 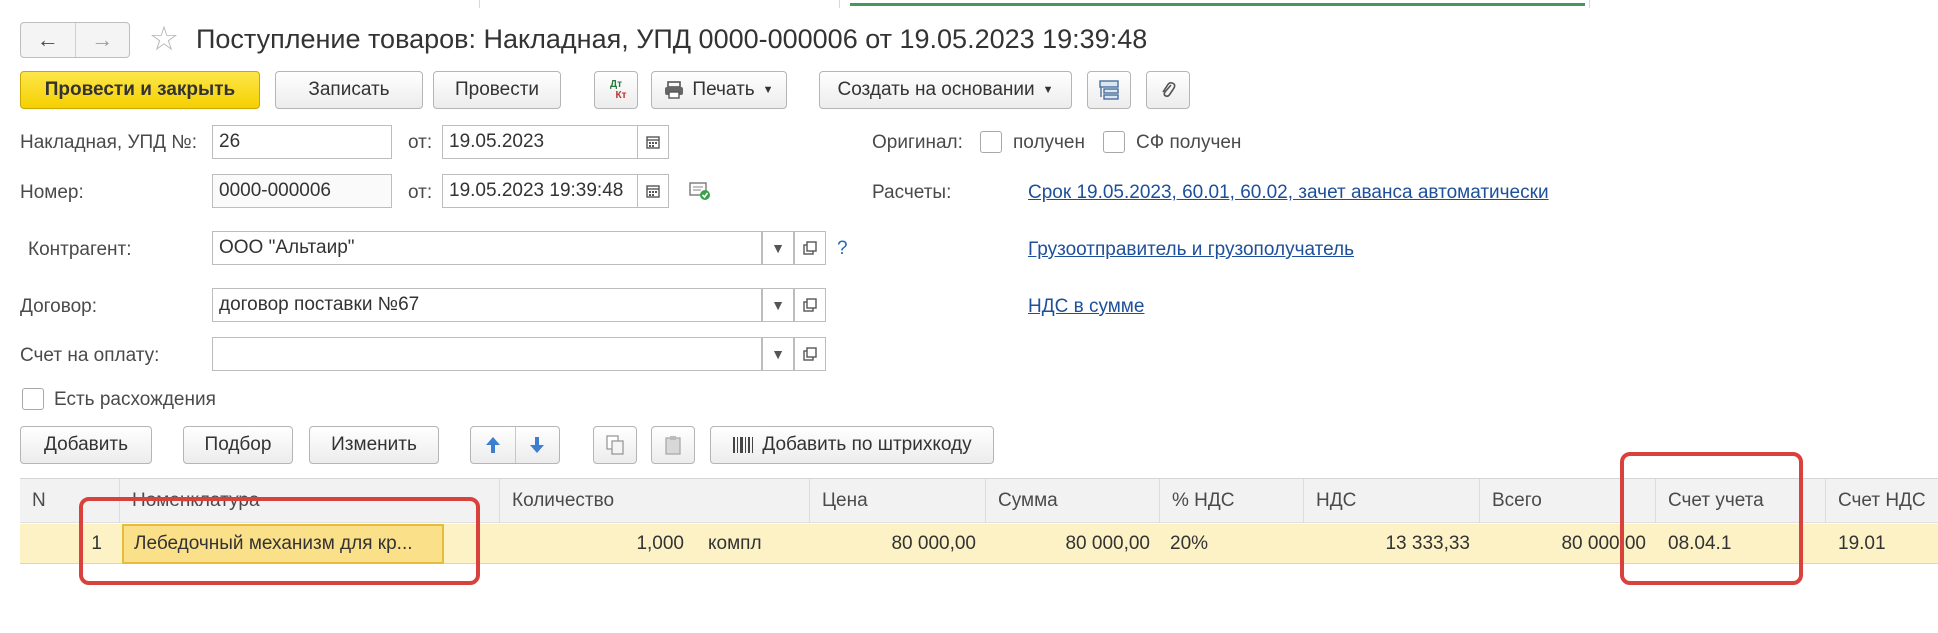 I want to click on save-button: Записать, so click(x=349, y=90).